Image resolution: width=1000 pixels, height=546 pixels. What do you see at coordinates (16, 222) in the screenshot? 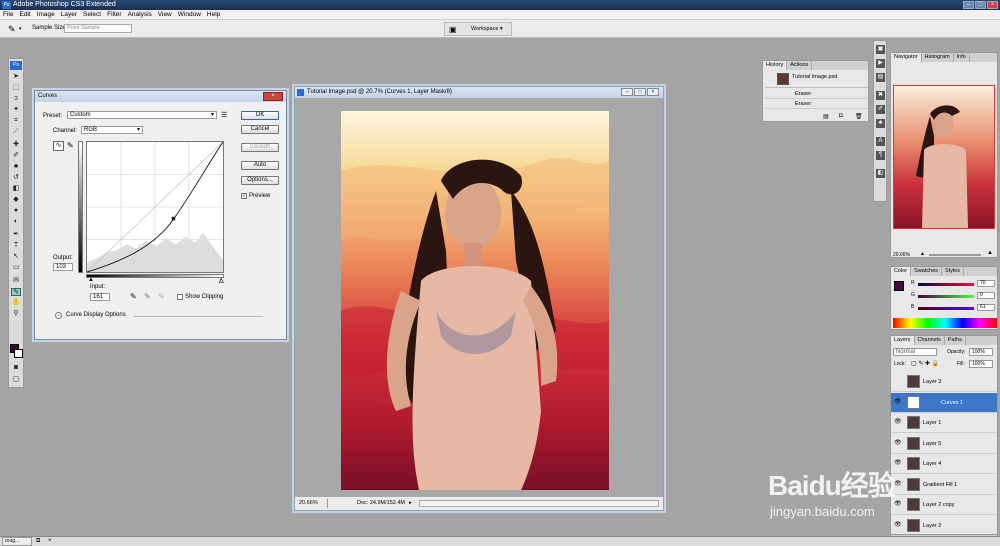
I see `dodge-tool-icon: ◐` at bounding box center [16, 222].